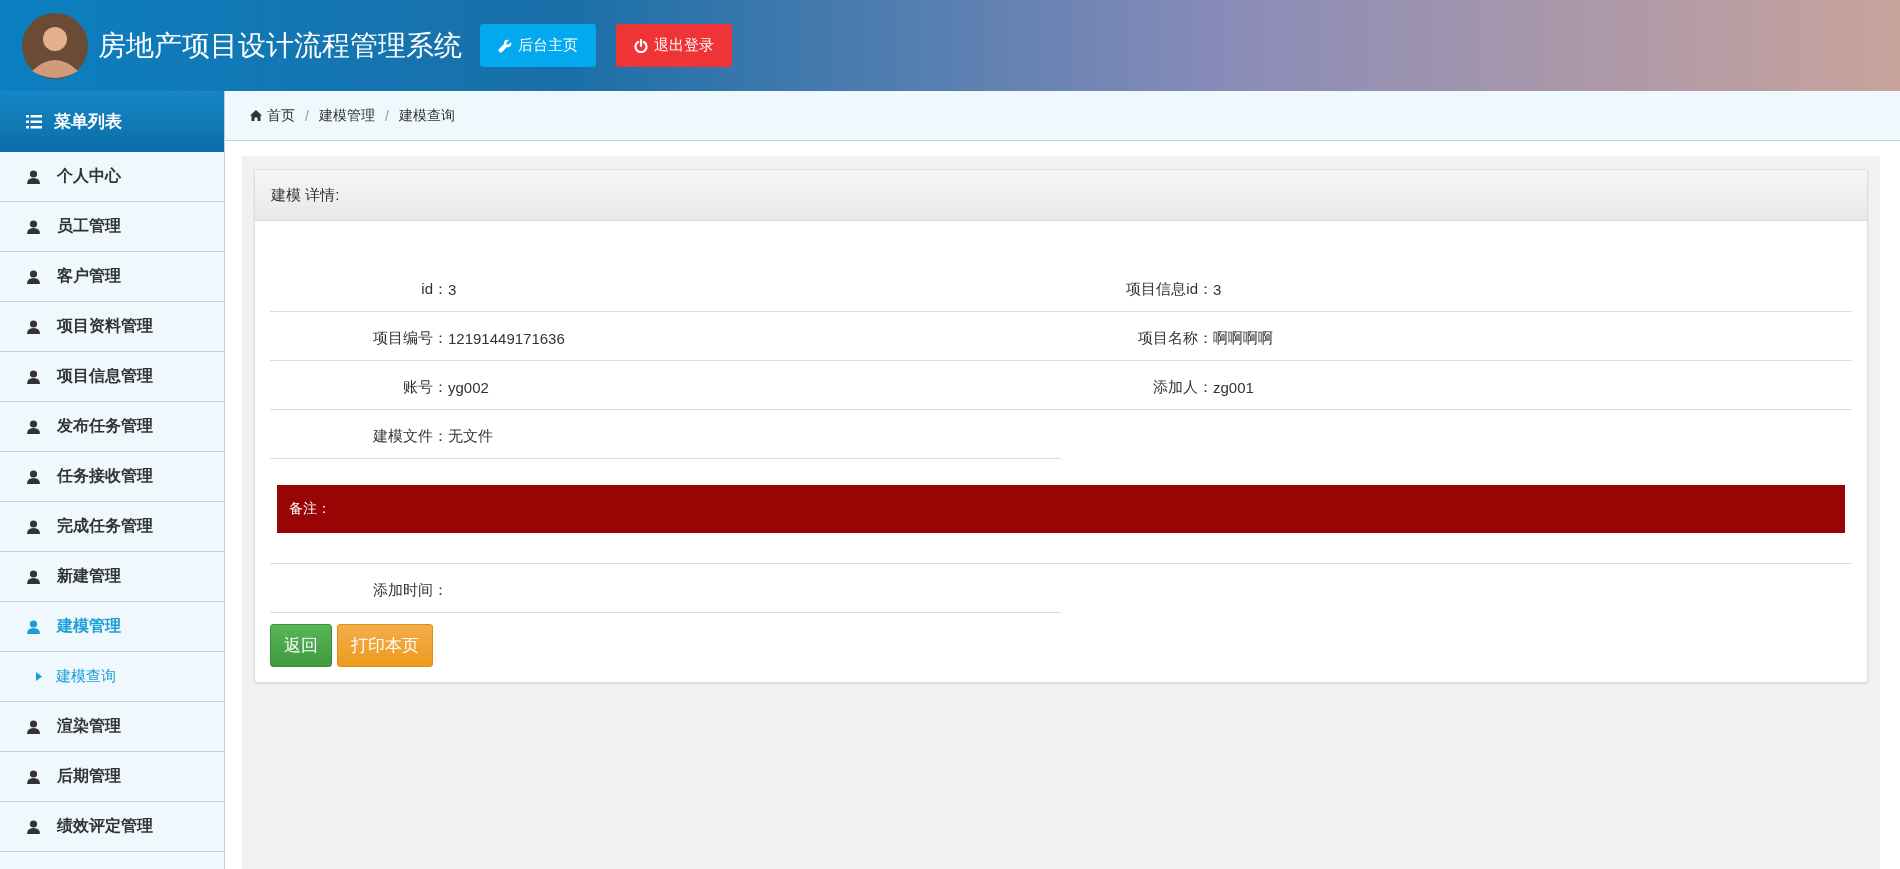 The width and height of the screenshot is (1900, 869). What do you see at coordinates (1243, 338) in the screenshot?
I see `field-value: 啊啊啊啊` at bounding box center [1243, 338].